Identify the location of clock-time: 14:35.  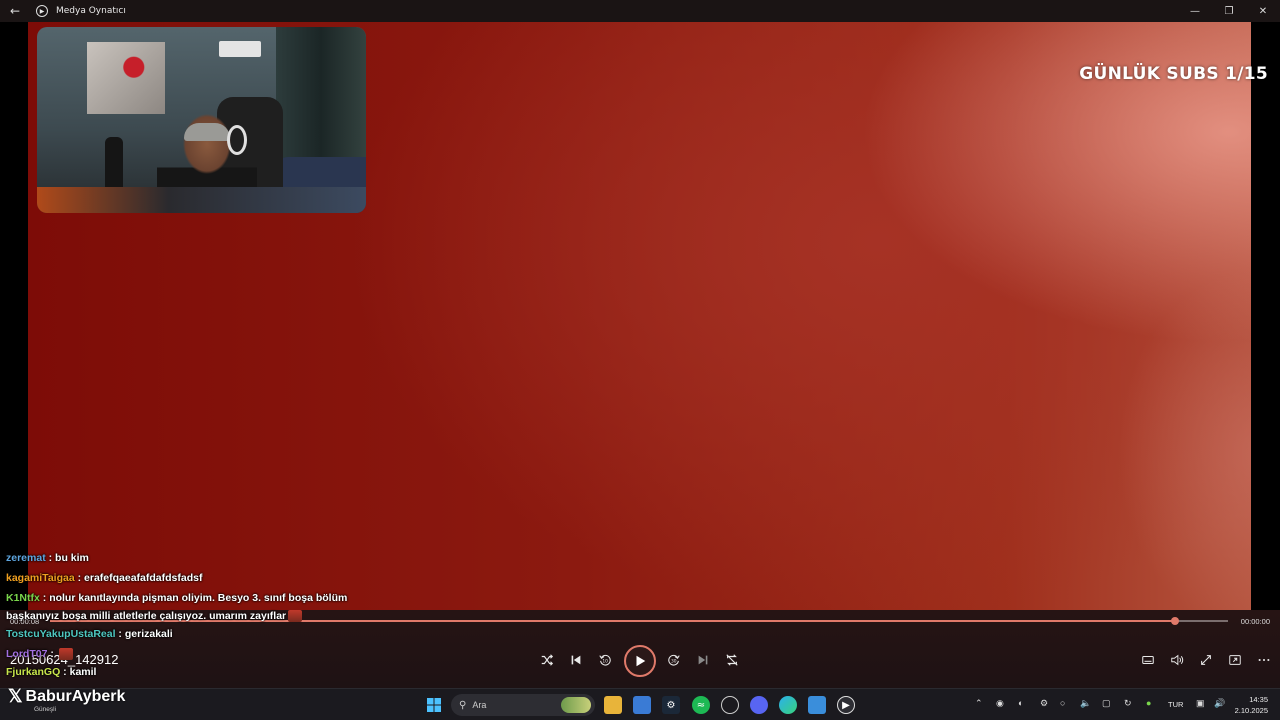
(1258, 699).